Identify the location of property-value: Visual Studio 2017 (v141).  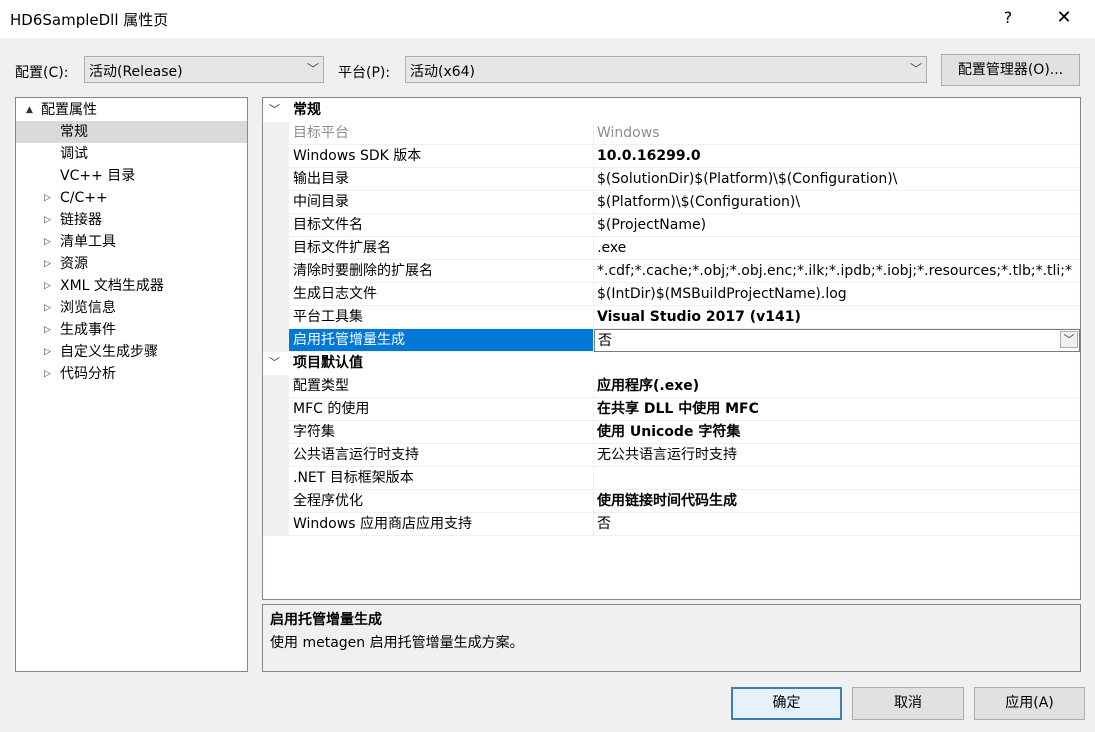
(837, 317).